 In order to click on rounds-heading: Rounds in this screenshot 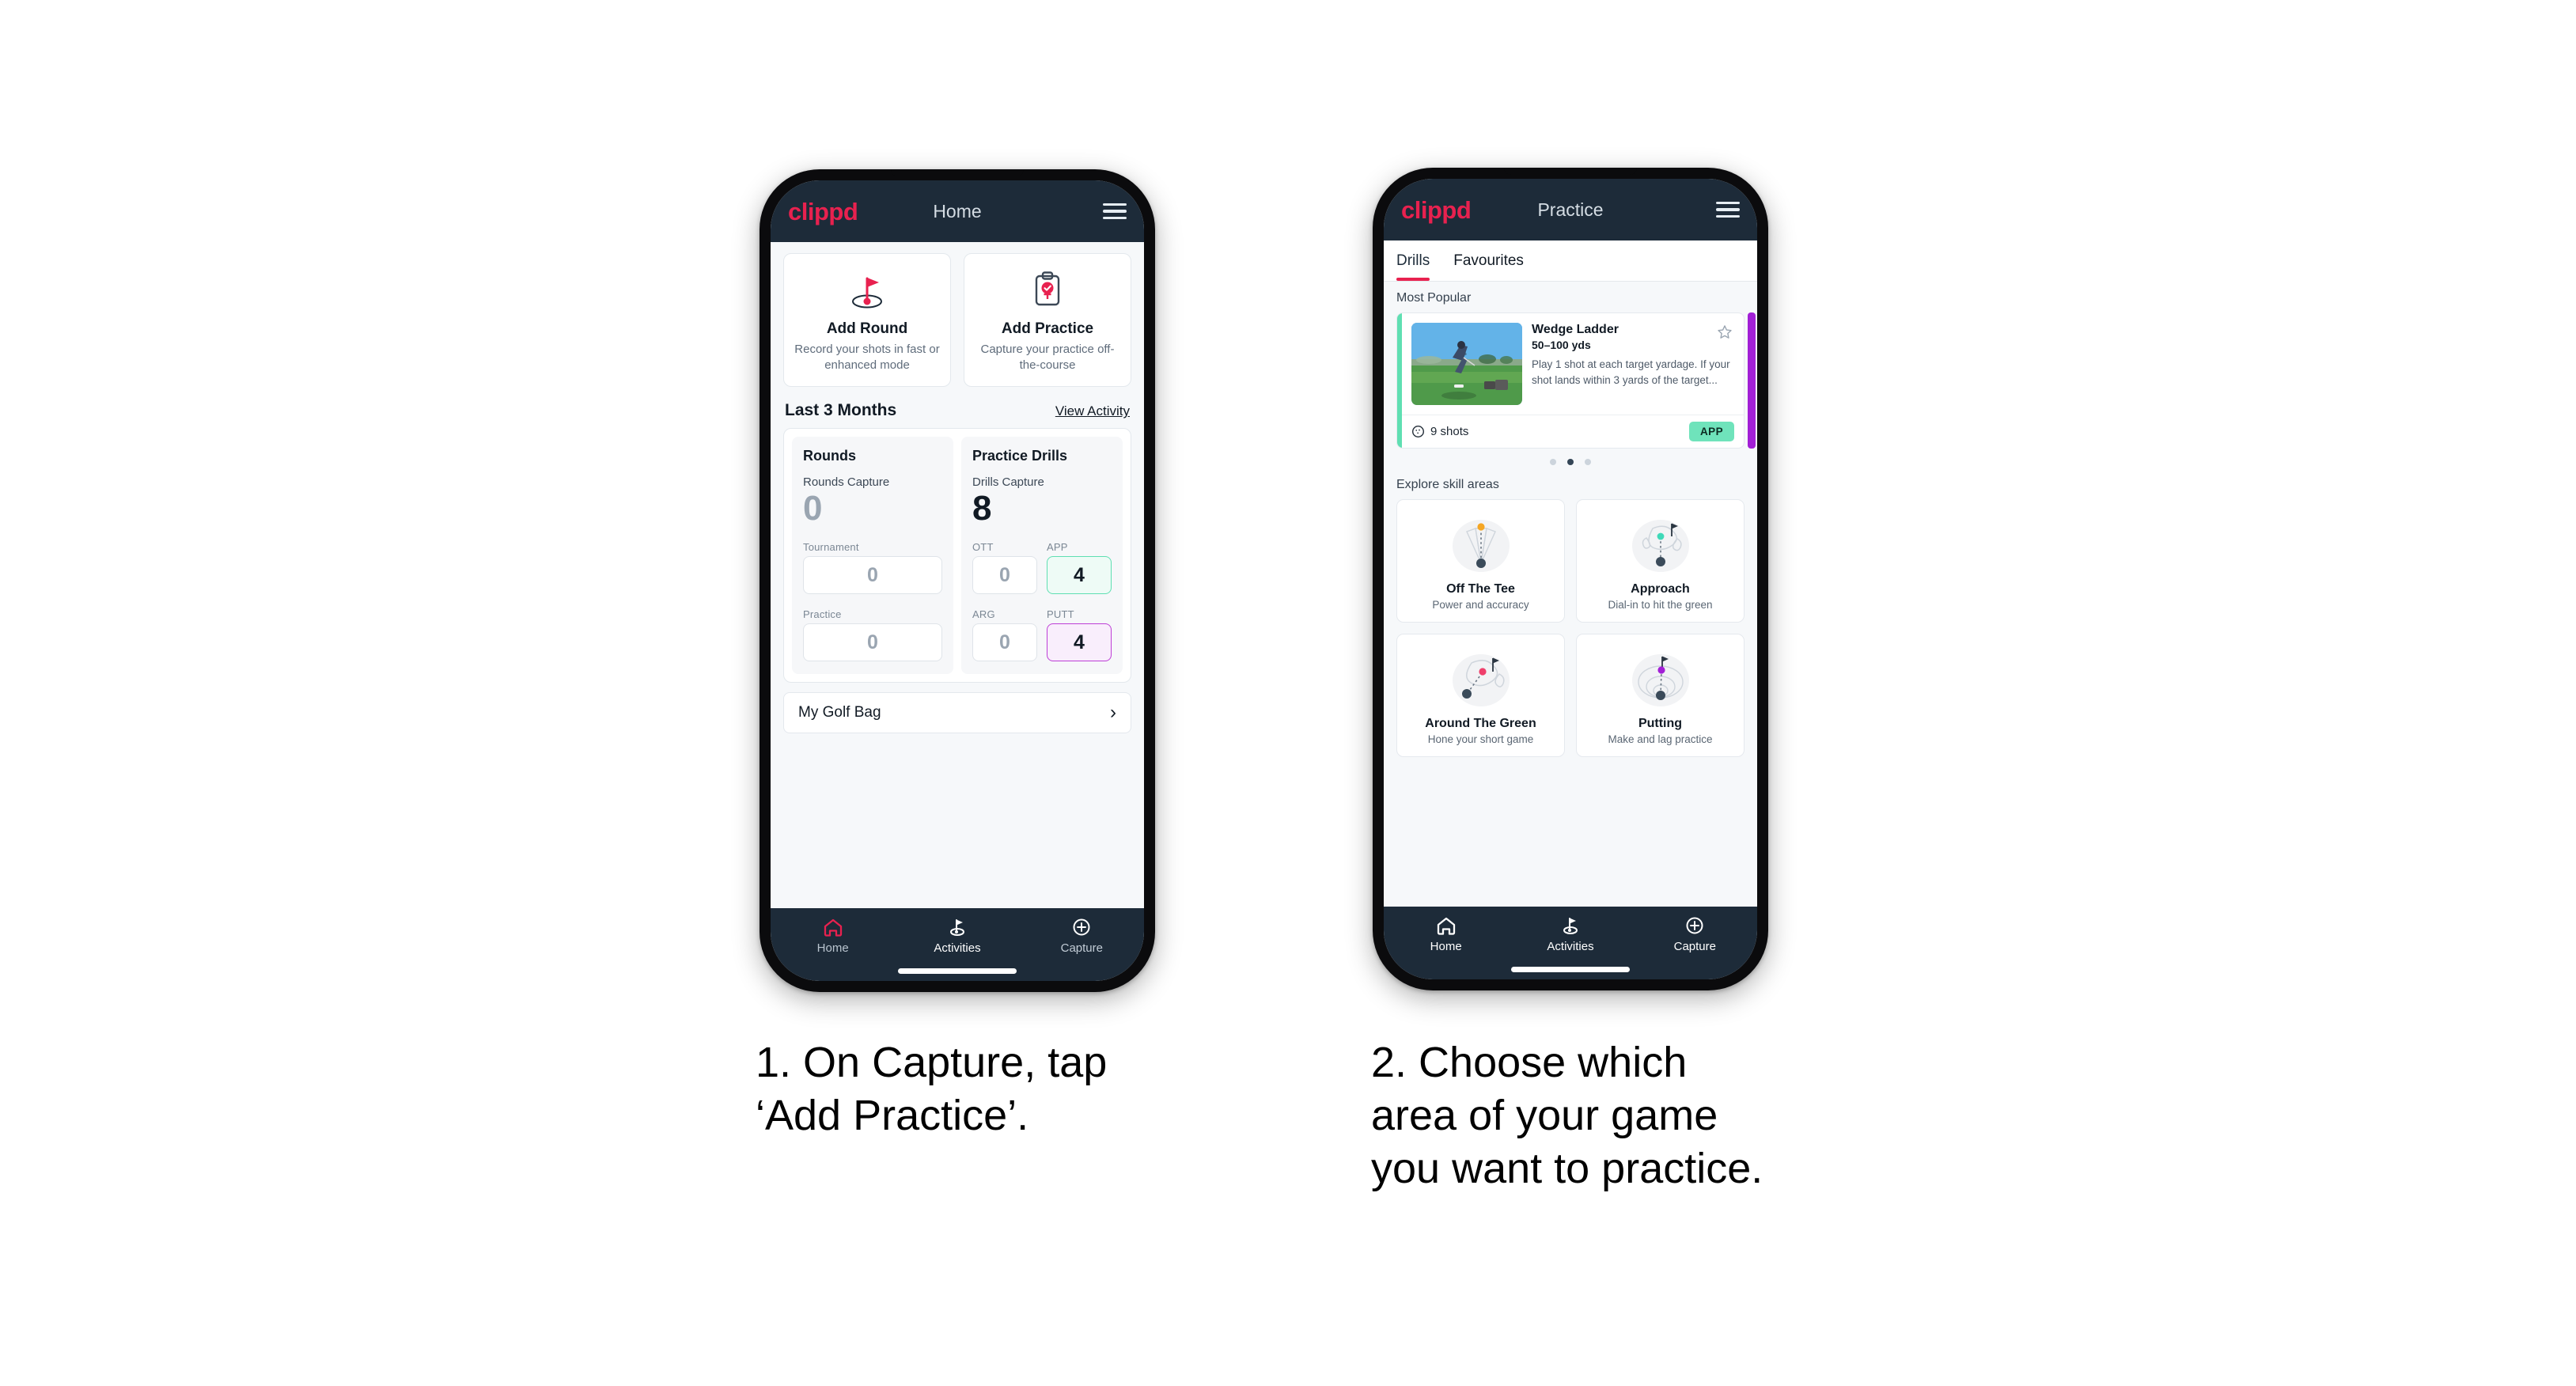, I will do `click(829, 456)`.